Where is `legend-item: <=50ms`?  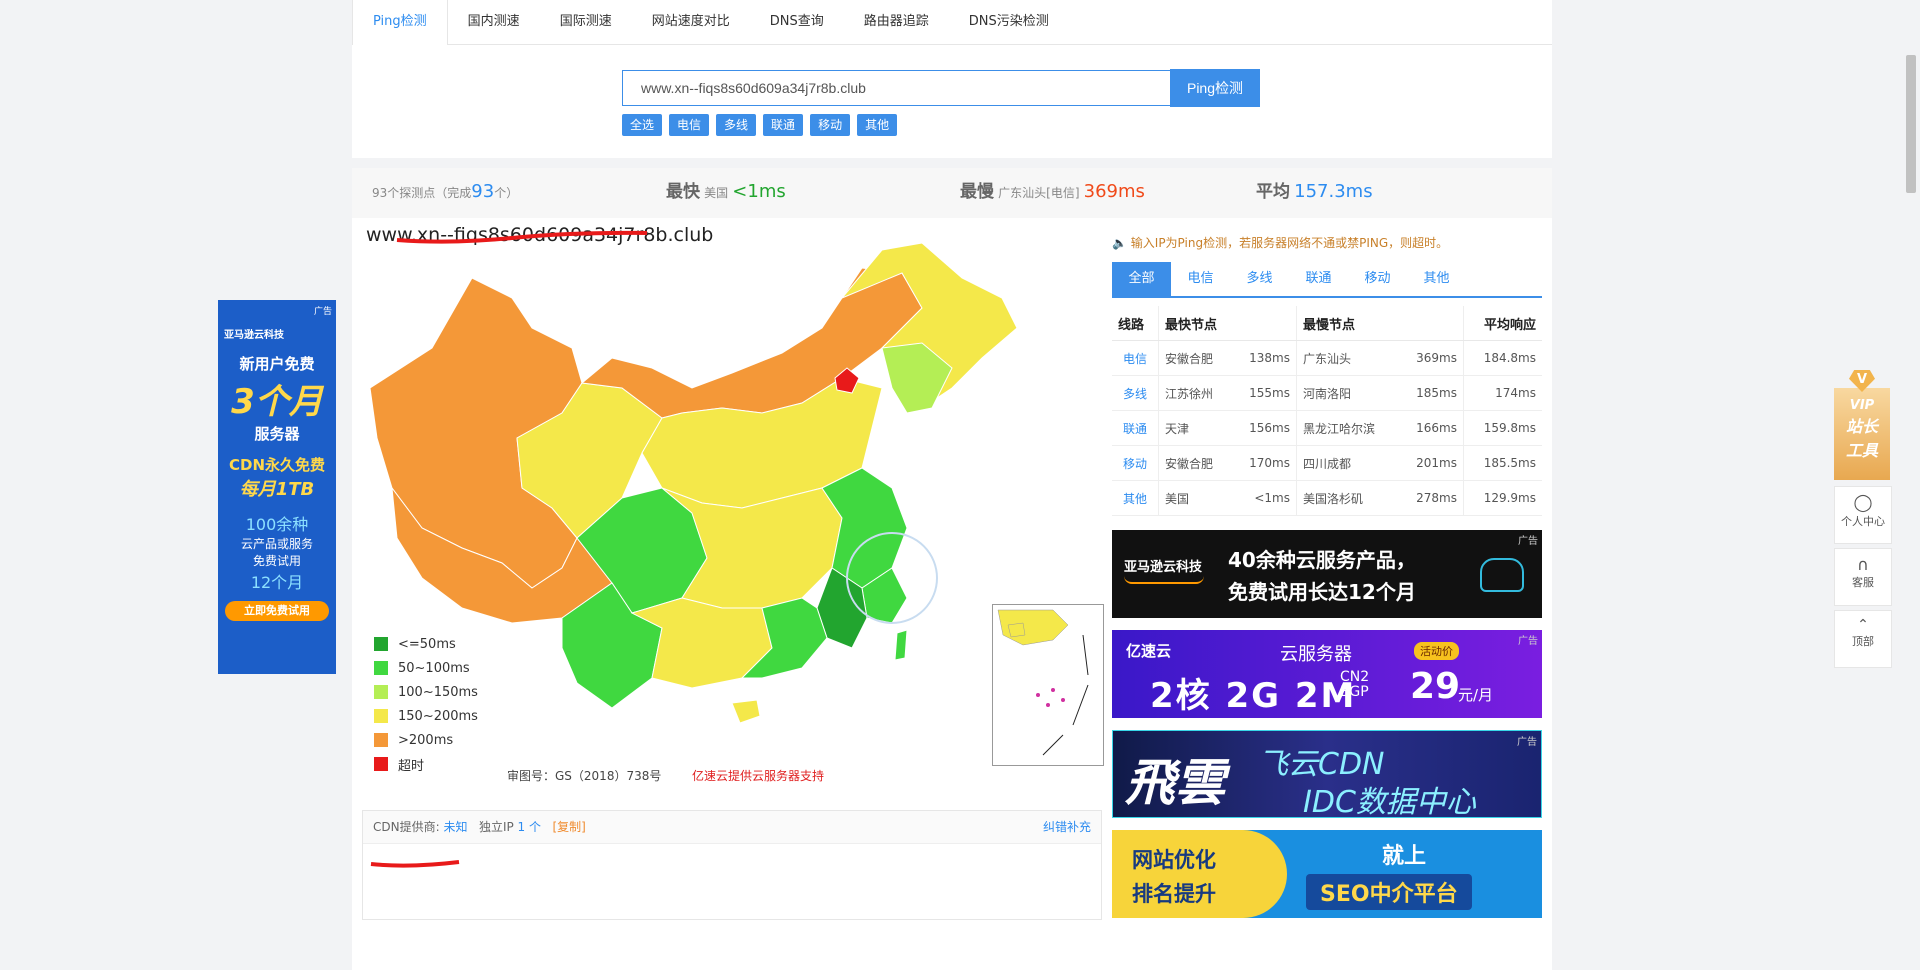 legend-item: <=50ms is located at coordinates (426, 644).